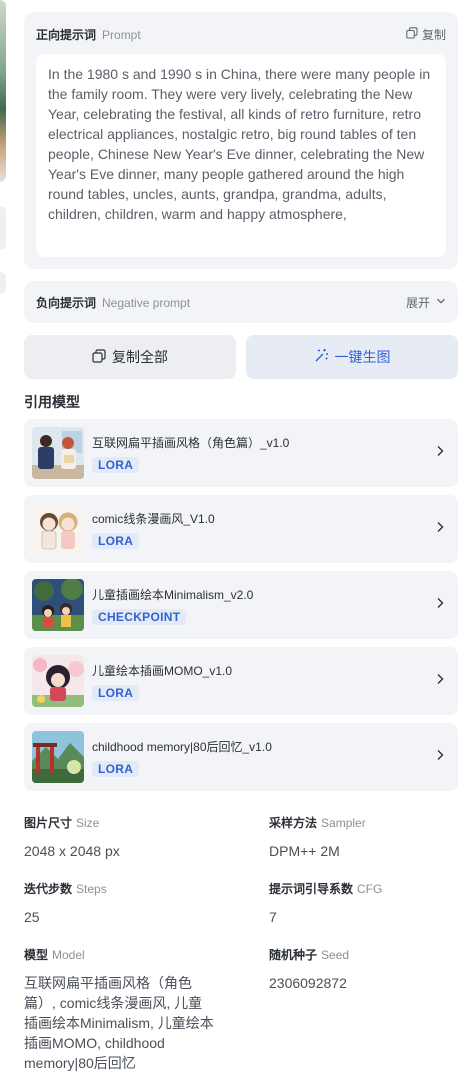  I want to click on negative-title-en: Negative prompt, so click(146, 302).